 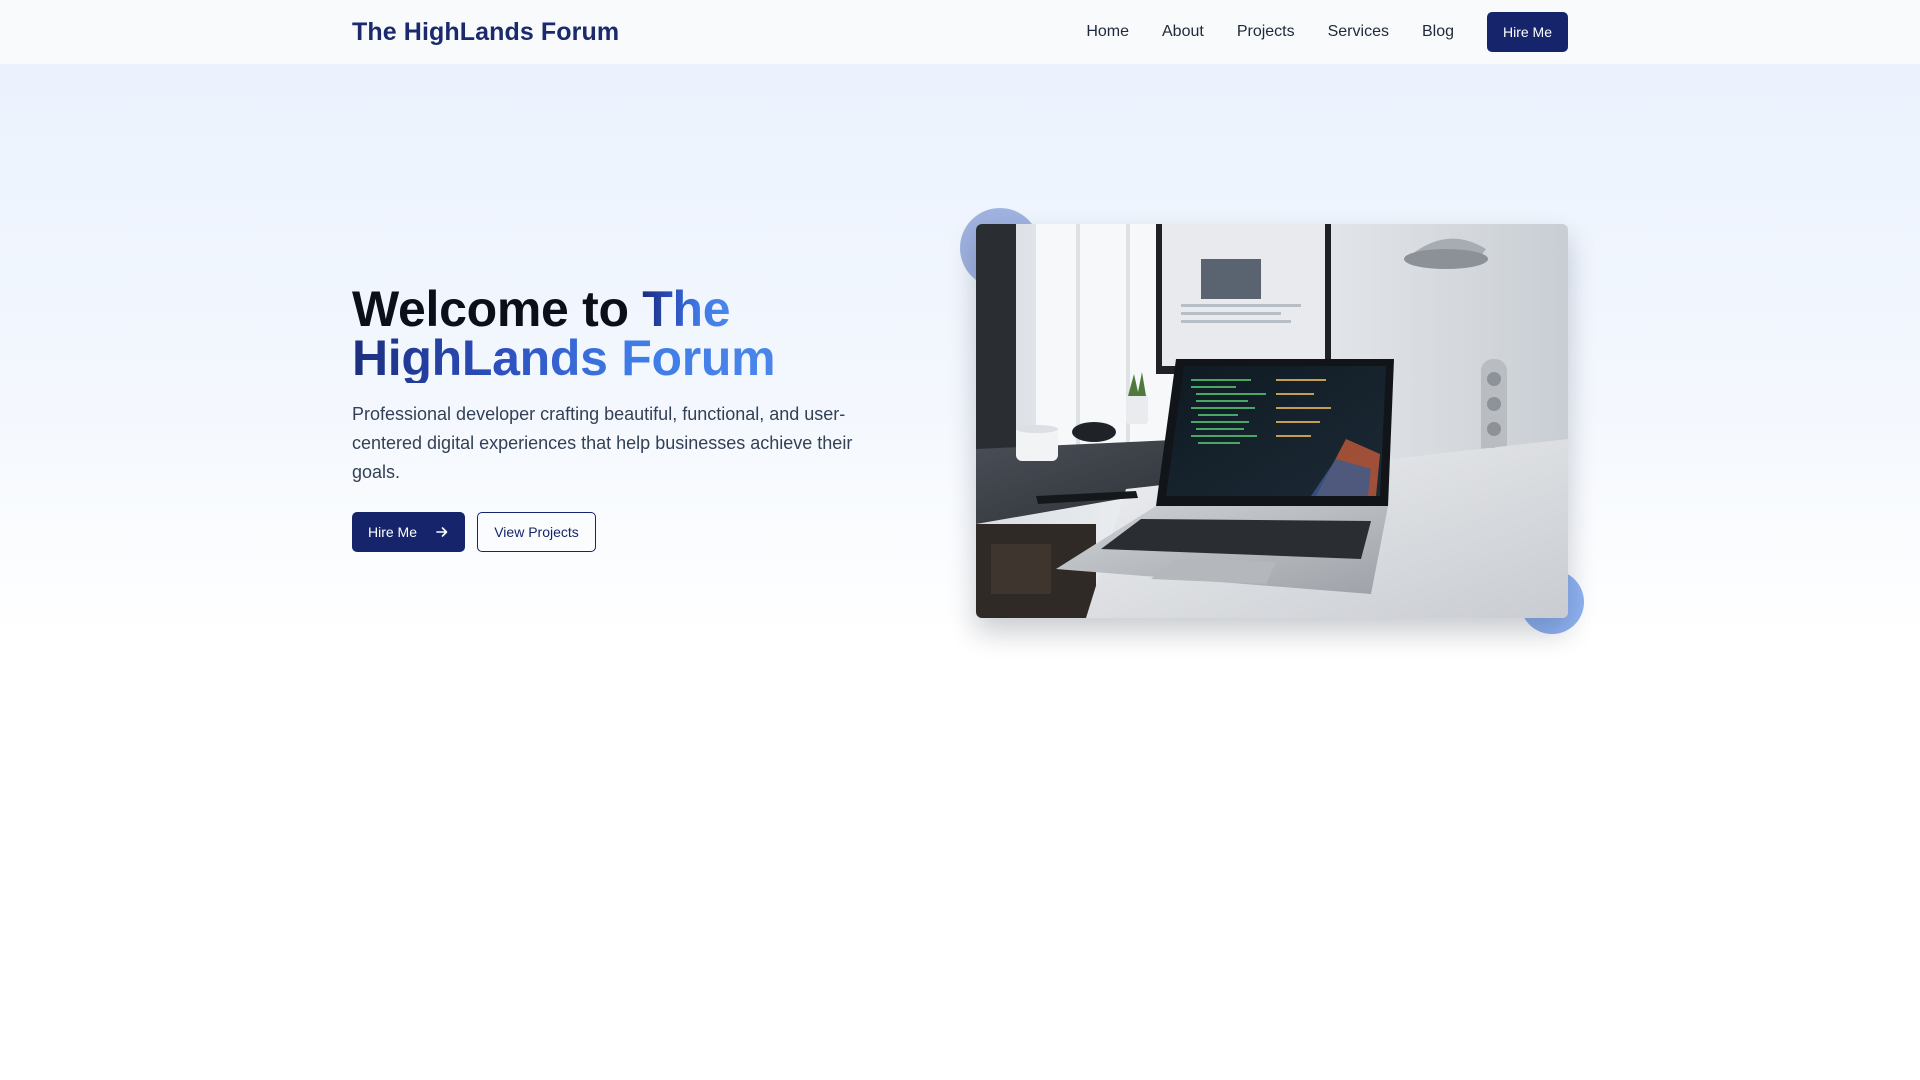 What do you see at coordinates (497, 309) in the screenshot?
I see `hero-title-prefix: Welcome to` at bounding box center [497, 309].